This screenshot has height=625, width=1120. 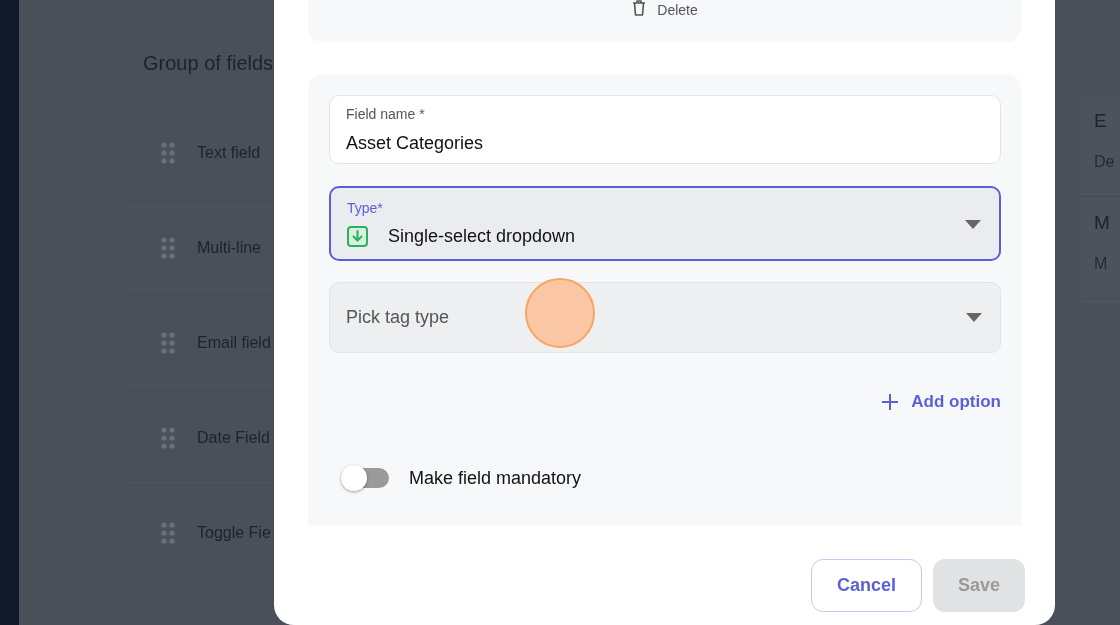 I want to click on cancel-button: Cancel, so click(x=866, y=585).